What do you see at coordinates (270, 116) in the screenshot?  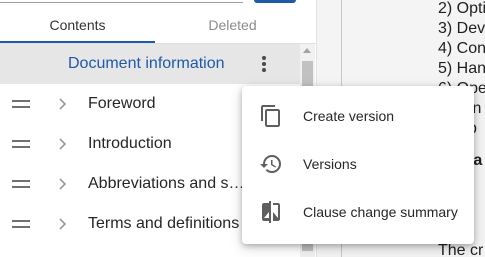 I see `copy-icon` at bounding box center [270, 116].